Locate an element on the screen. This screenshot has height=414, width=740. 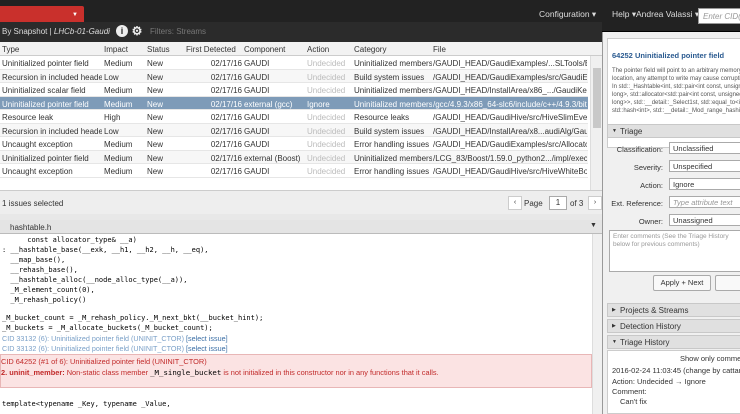
cell-type: Uninitialized scalar field is located at coordinates (44, 90).